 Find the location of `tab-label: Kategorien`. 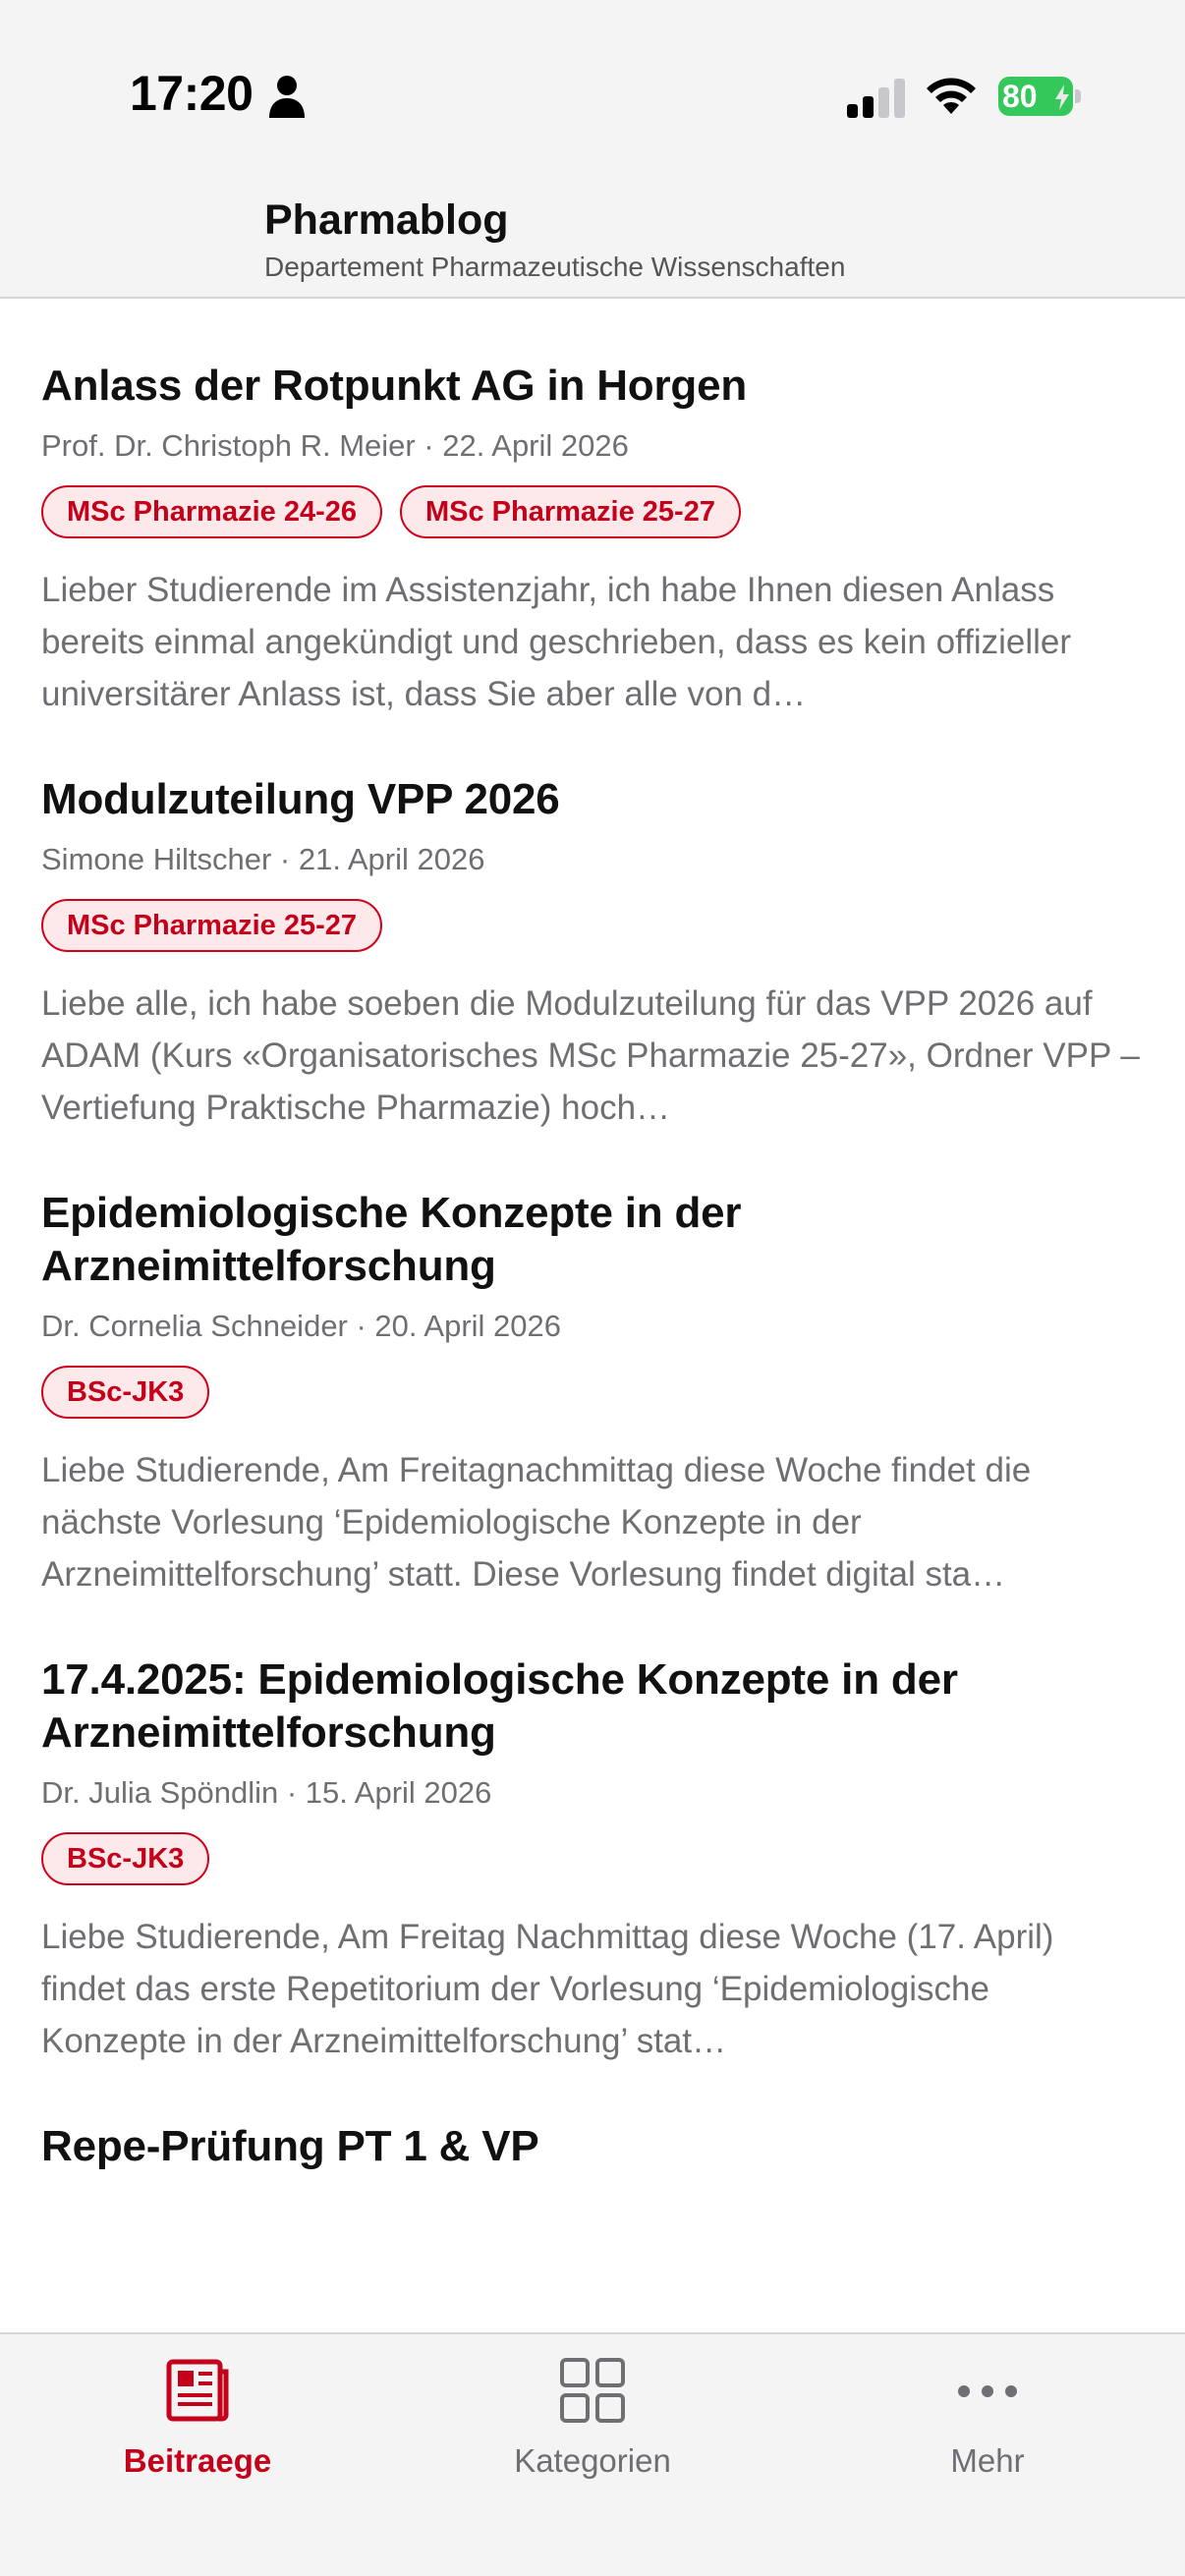

tab-label: Kategorien is located at coordinates (592, 2460).